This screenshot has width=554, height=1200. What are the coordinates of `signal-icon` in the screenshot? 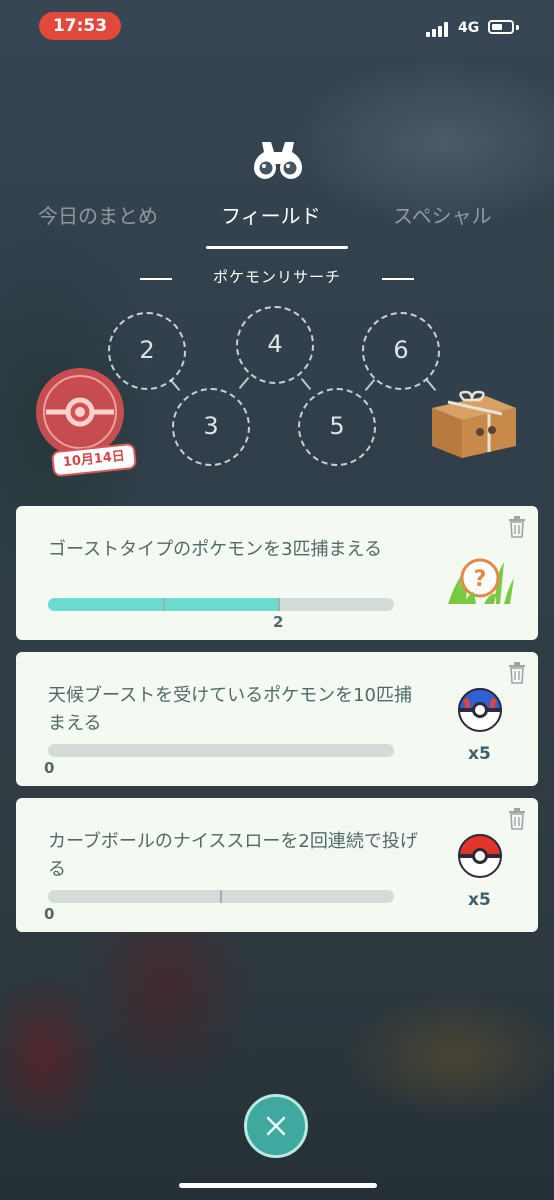 It's located at (439, 29).